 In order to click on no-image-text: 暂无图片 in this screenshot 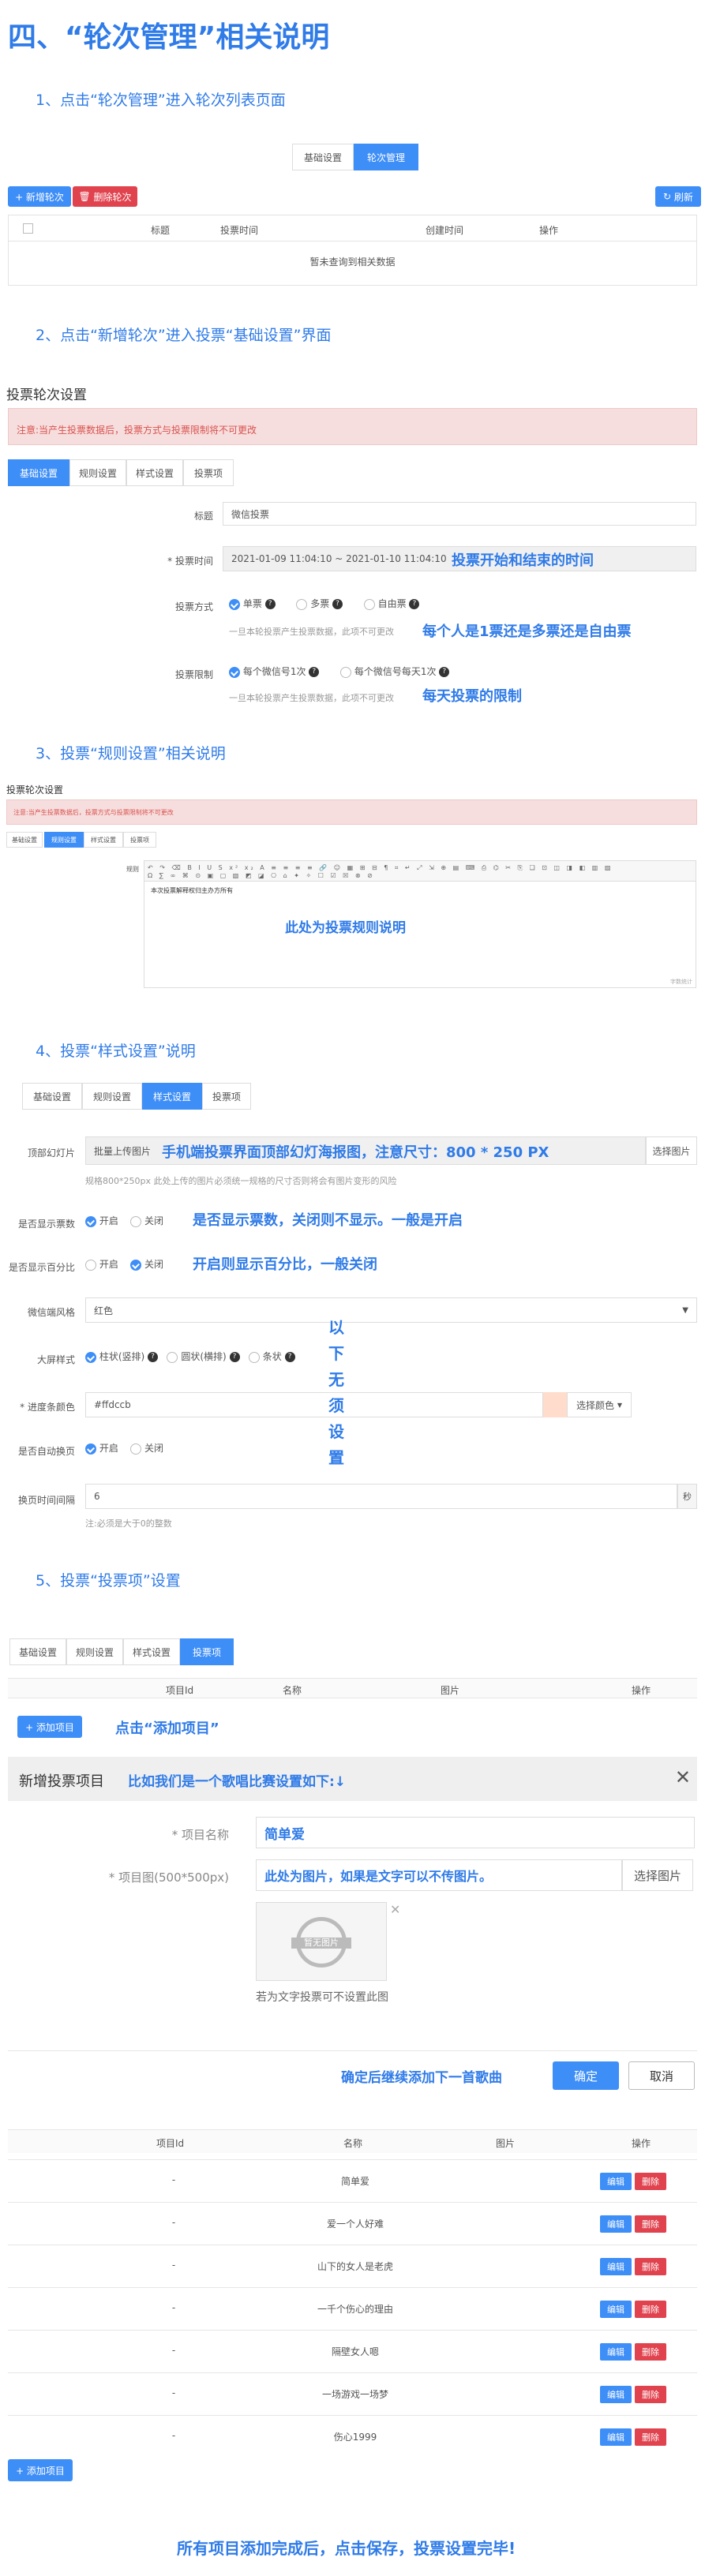, I will do `click(321, 1943)`.